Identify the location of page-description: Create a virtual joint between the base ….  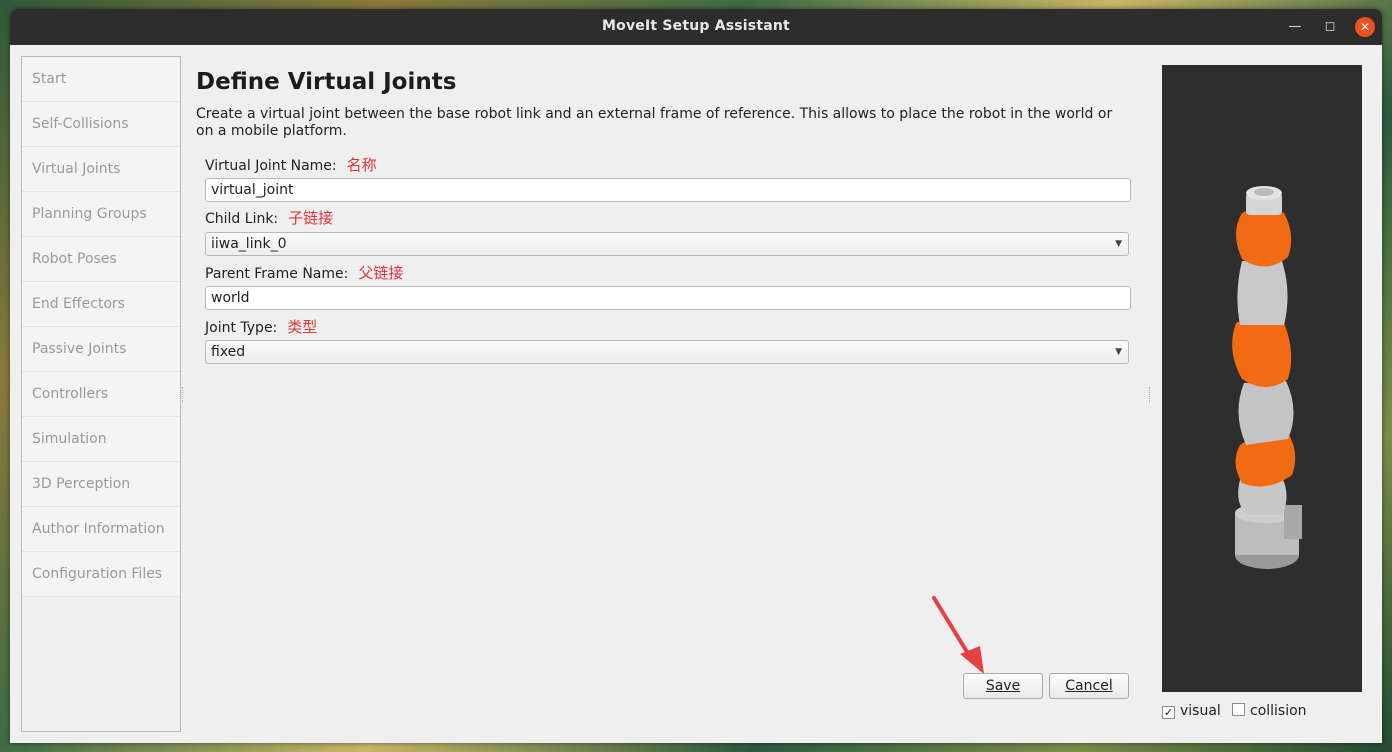
(654, 122).